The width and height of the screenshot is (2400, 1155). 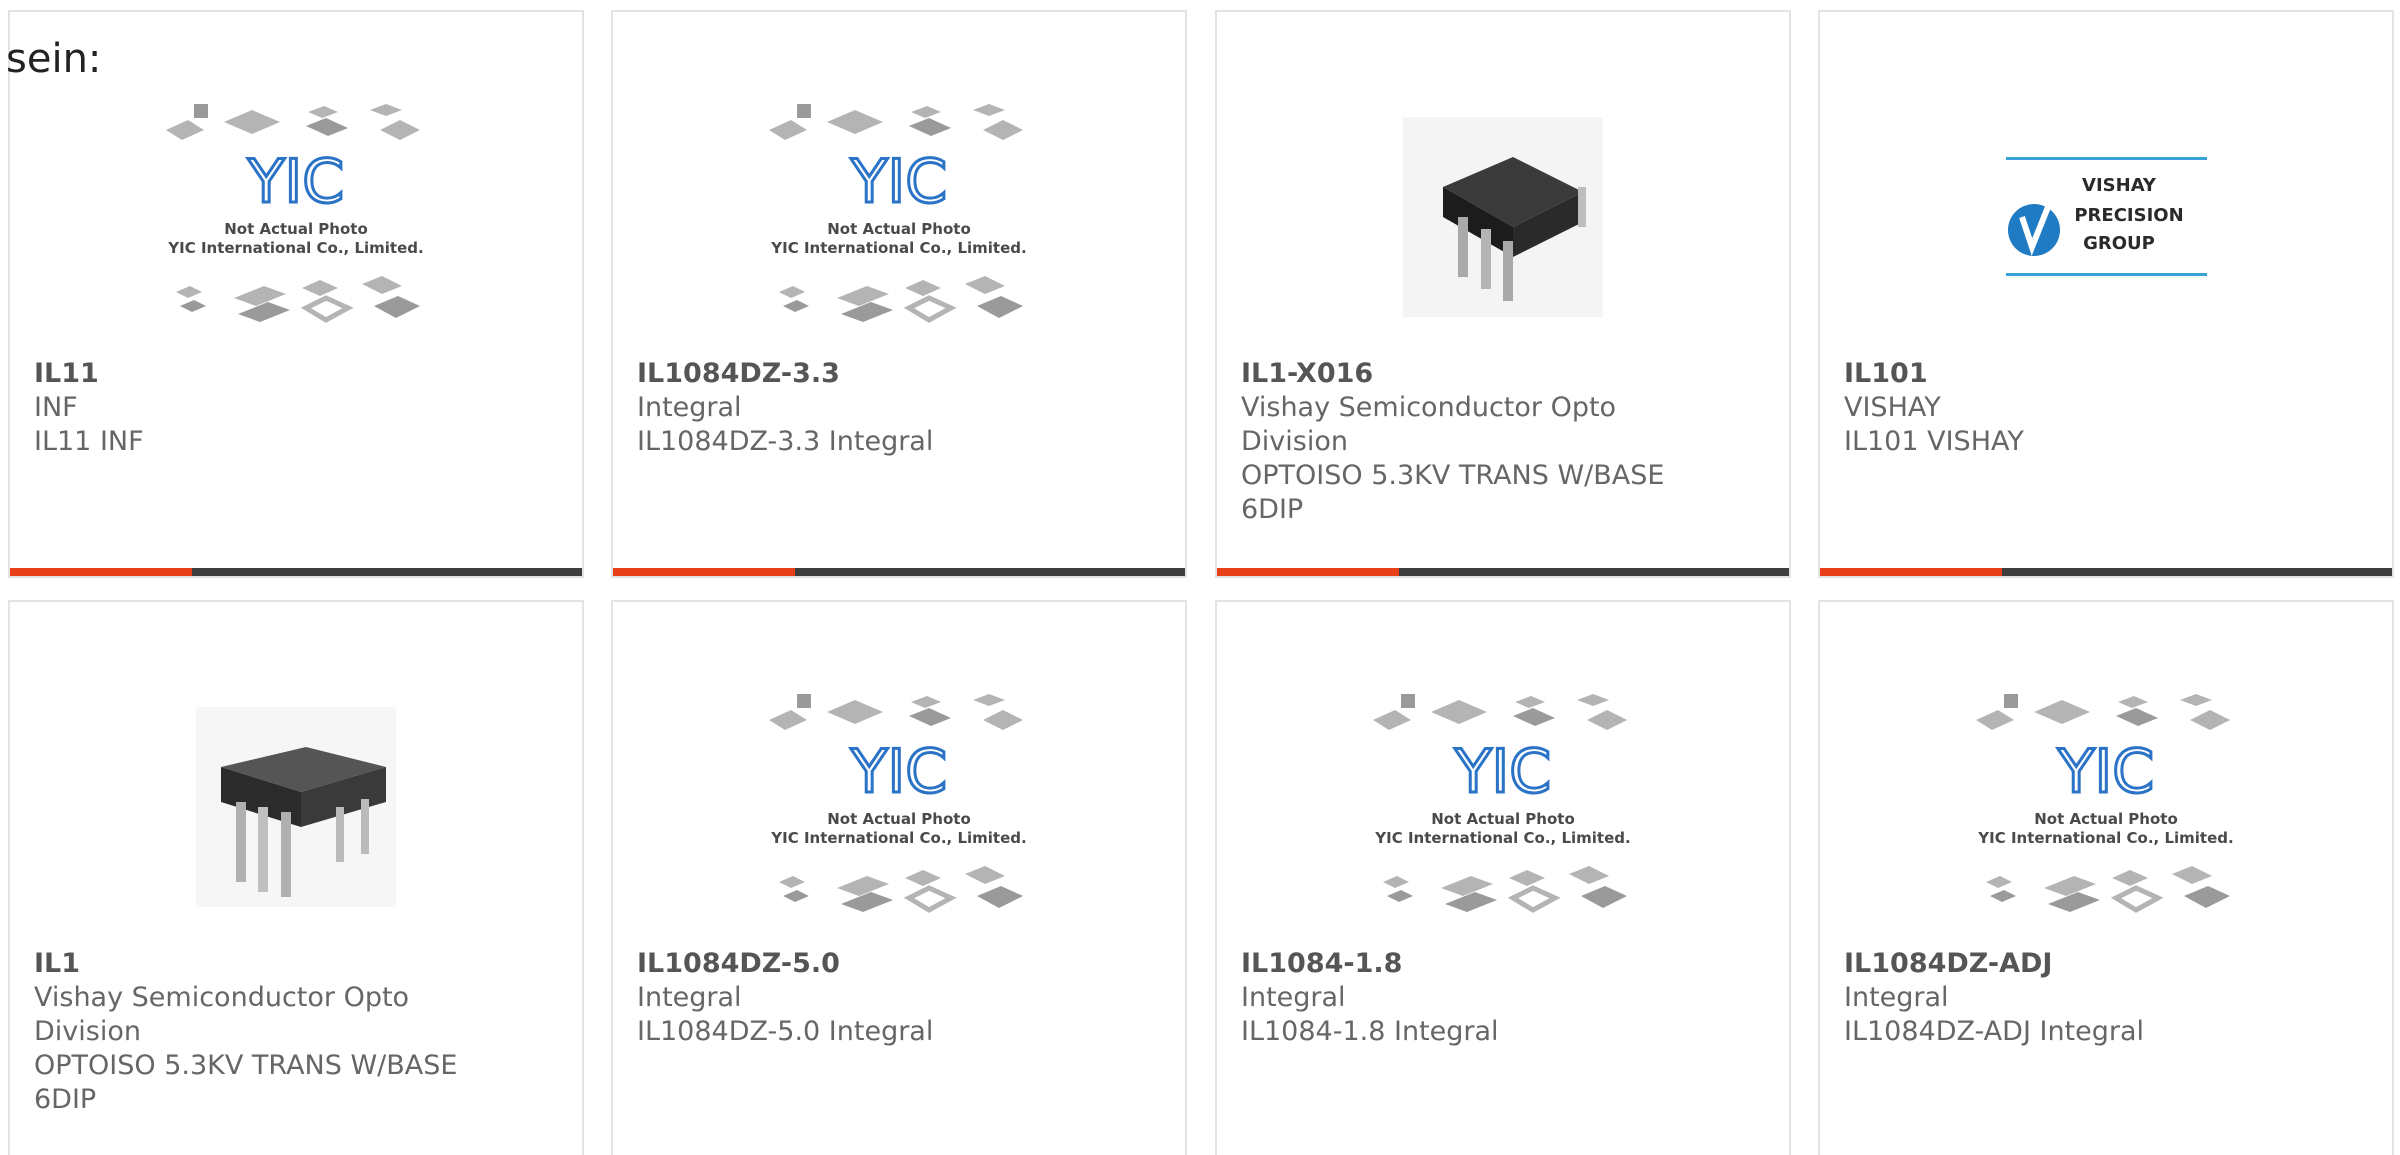 What do you see at coordinates (2119, 185) in the screenshot?
I see `vishay-logo-line1: VISHAY` at bounding box center [2119, 185].